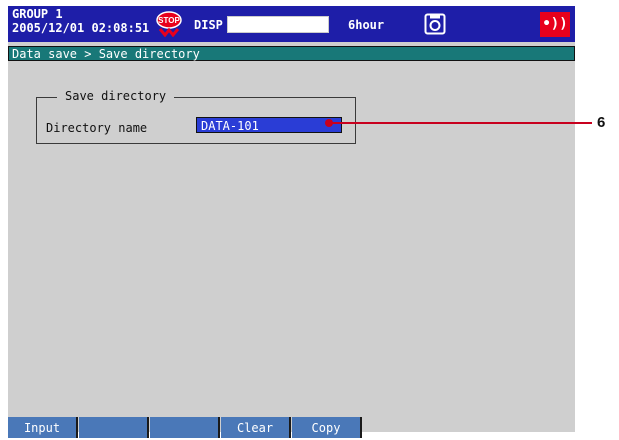 The height and width of the screenshot is (440, 619). I want to click on stop-icon: STOP, so click(169, 24).